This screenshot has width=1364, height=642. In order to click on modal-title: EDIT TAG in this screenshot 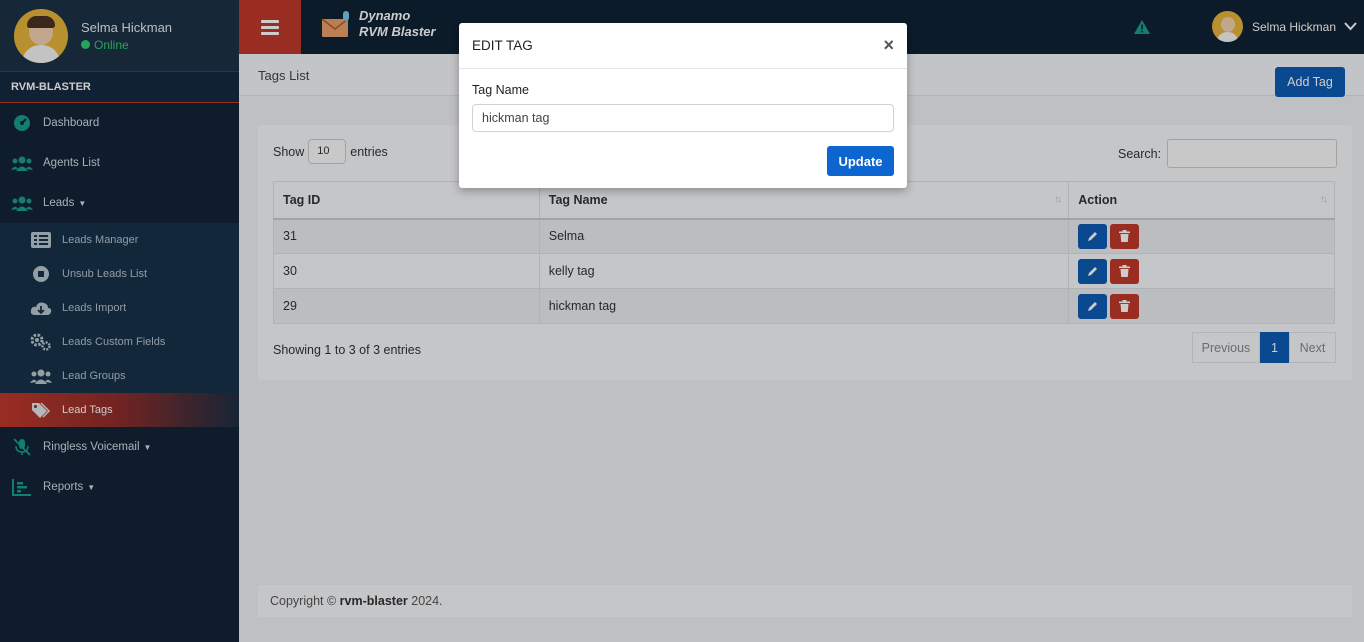, I will do `click(502, 45)`.